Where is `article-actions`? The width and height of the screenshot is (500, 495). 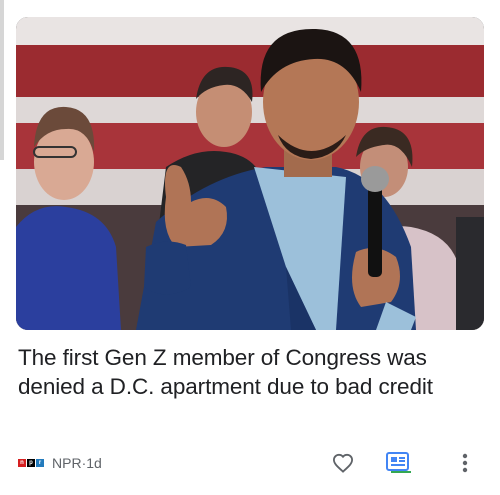 article-actions is located at coordinates (407, 463).